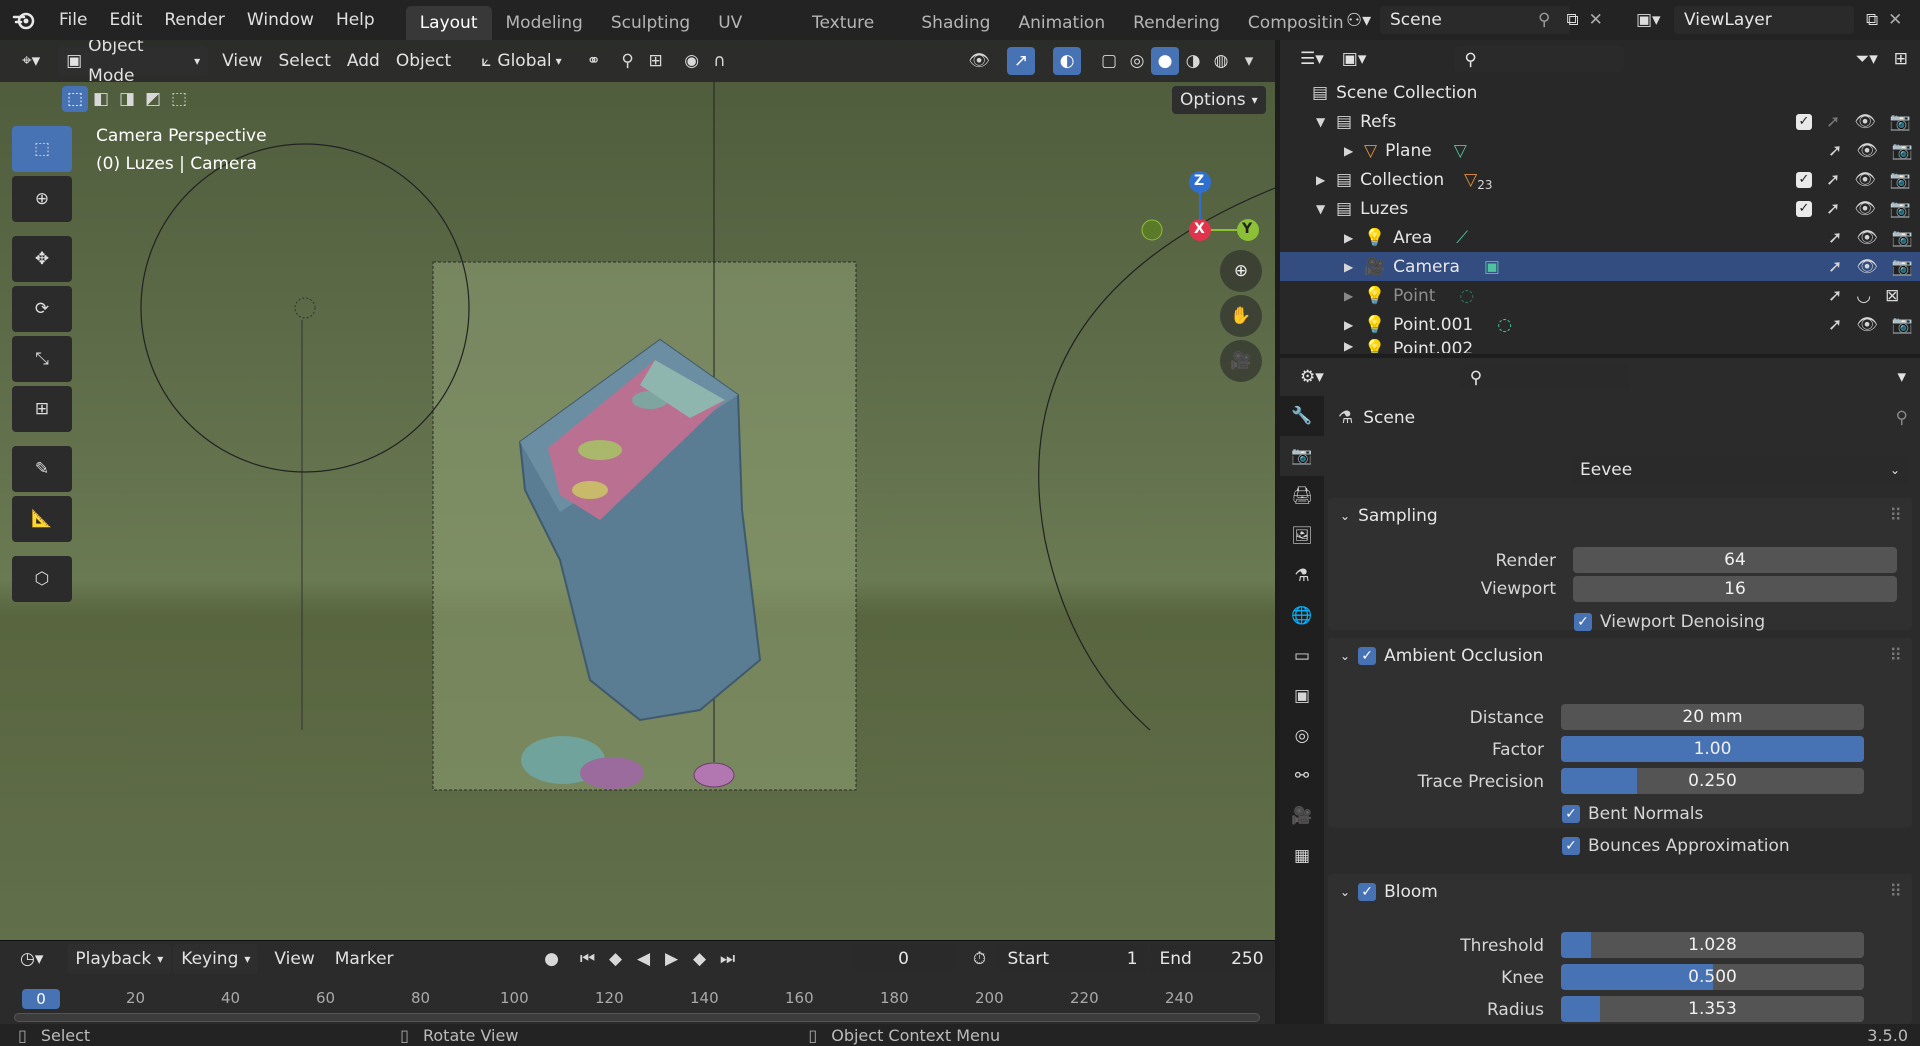  Describe the element at coordinates (1302, 776) in the screenshot. I see `constraints-tab-icon: ⚯` at that location.